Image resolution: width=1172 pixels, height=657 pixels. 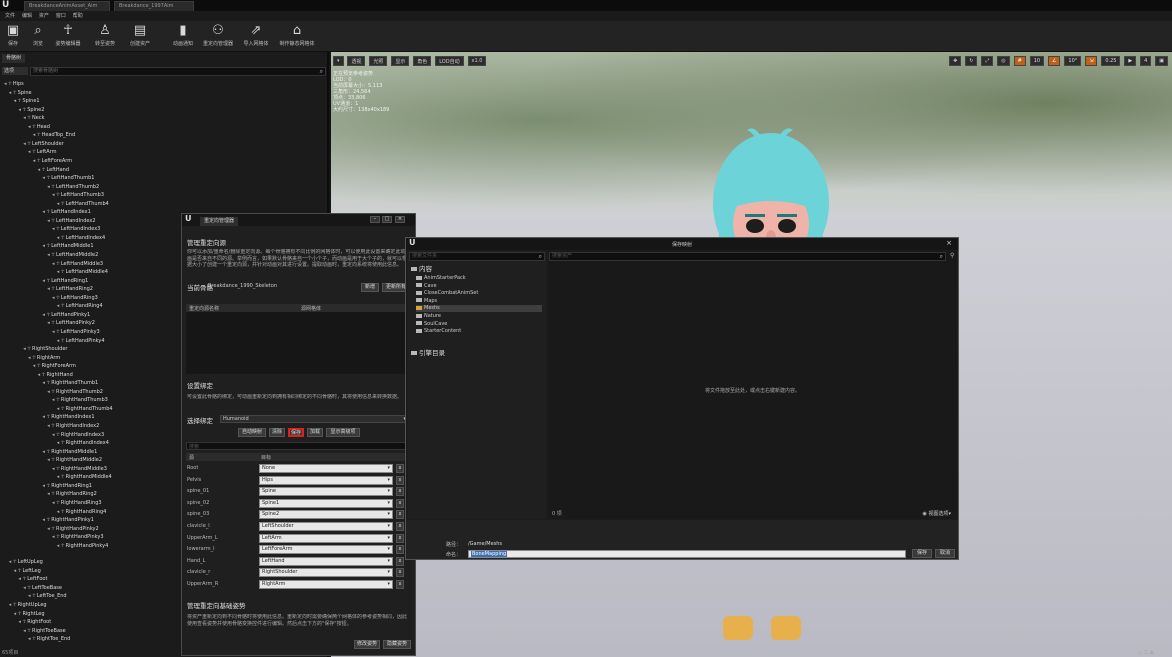 What do you see at coordinates (55, 375) in the screenshot?
I see `bone-item: ◂ ☥RightHand` at bounding box center [55, 375].